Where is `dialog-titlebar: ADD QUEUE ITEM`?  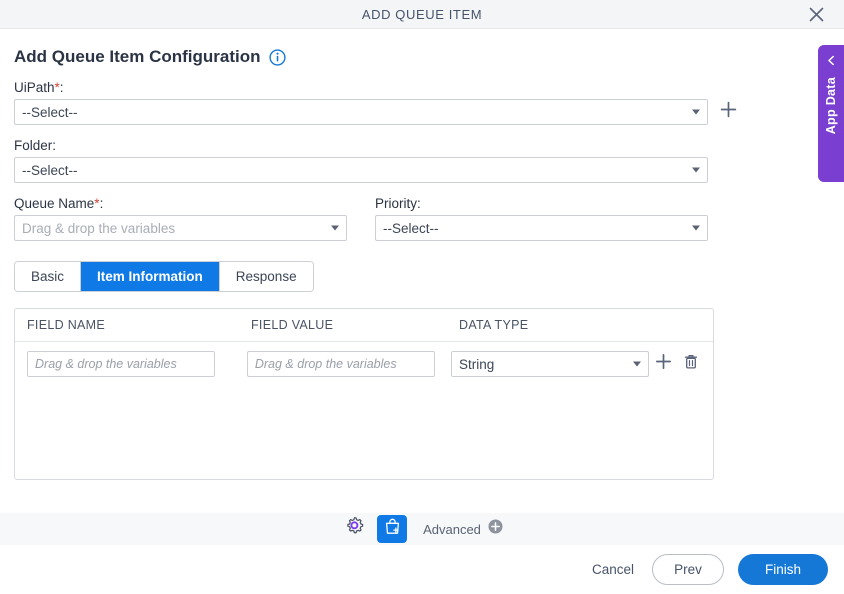 dialog-titlebar: ADD QUEUE ITEM is located at coordinates (422, 14).